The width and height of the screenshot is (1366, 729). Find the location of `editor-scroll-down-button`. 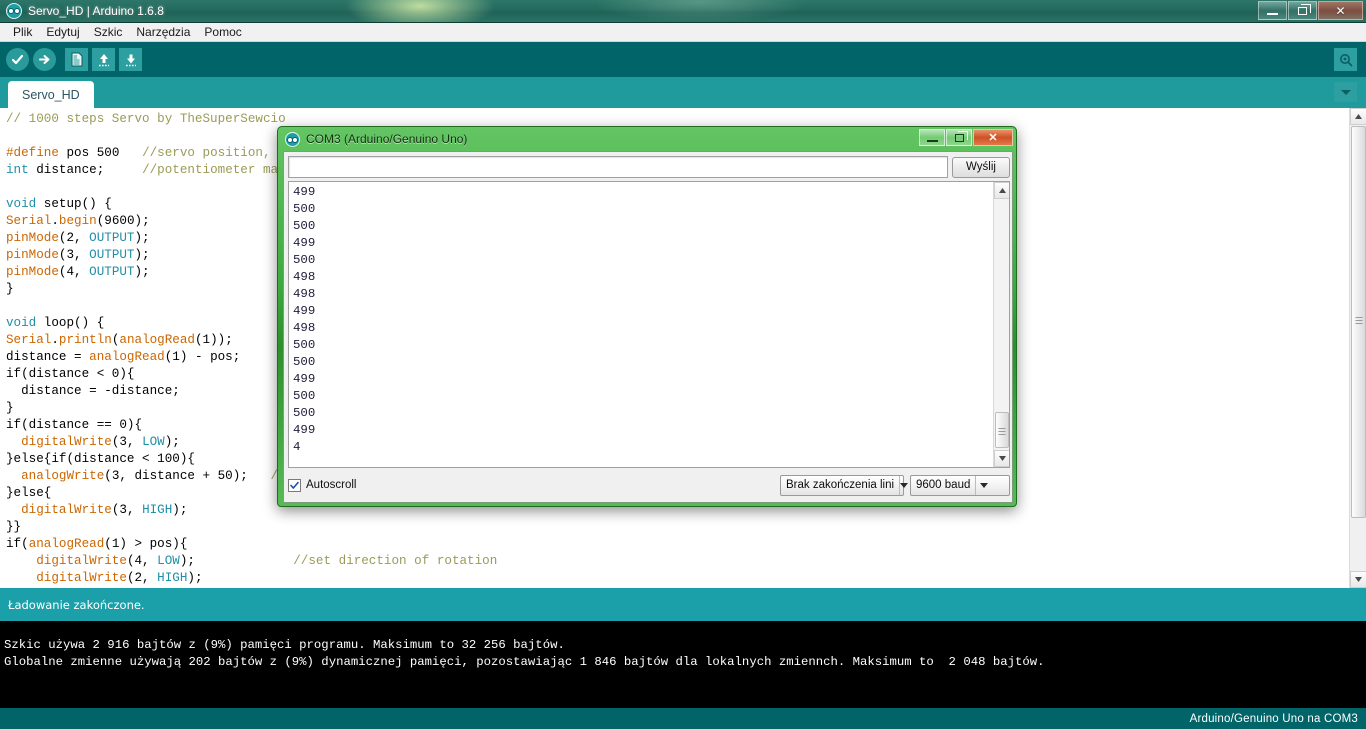

editor-scroll-down-button is located at coordinates (1358, 579).